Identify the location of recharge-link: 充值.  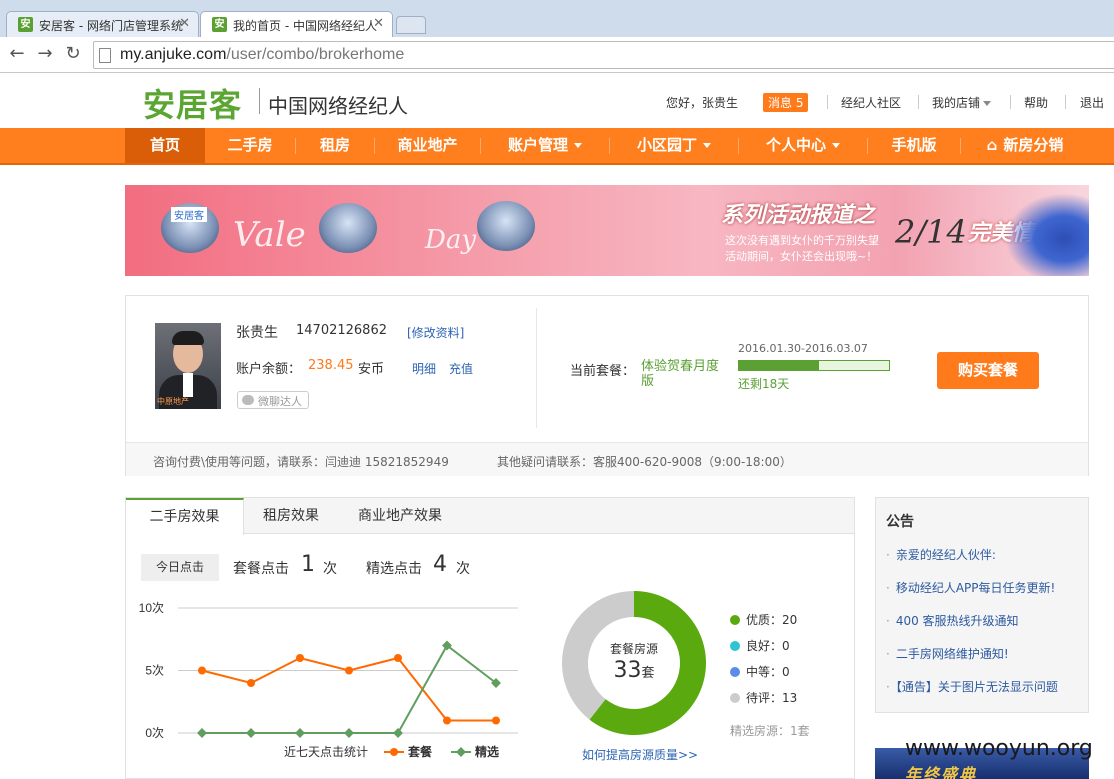
(461, 368).